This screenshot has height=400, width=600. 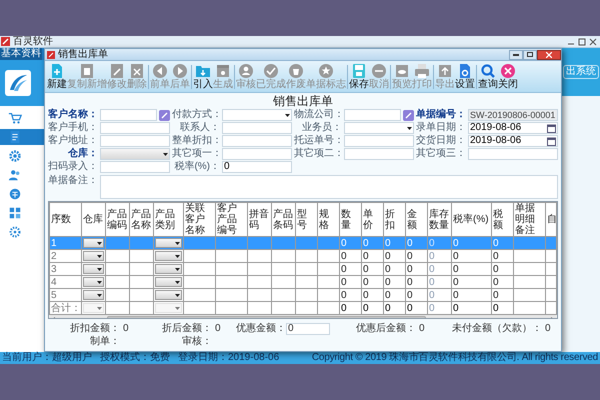 I want to click on discount-field: 0, so click(x=308, y=328).